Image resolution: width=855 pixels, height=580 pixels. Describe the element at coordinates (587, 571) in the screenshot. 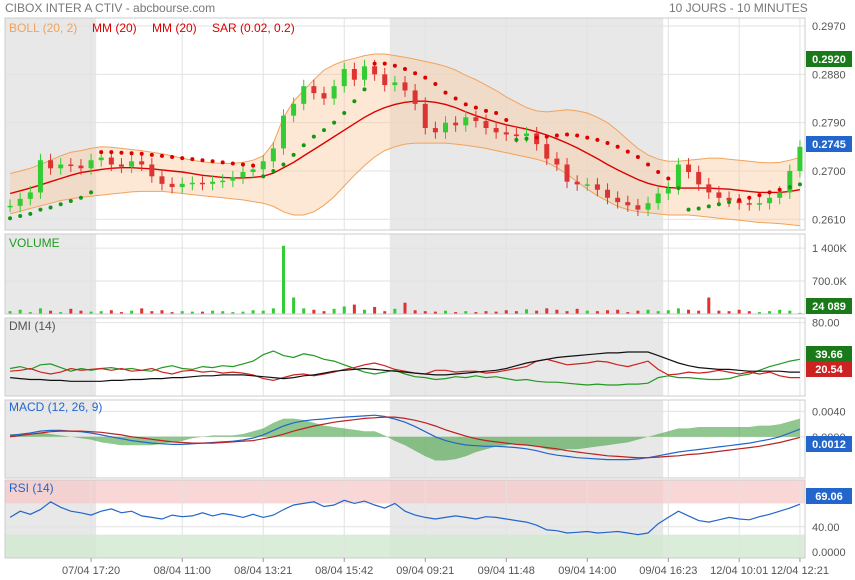

I see `x-axis-label: 09/04 14:00` at that location.